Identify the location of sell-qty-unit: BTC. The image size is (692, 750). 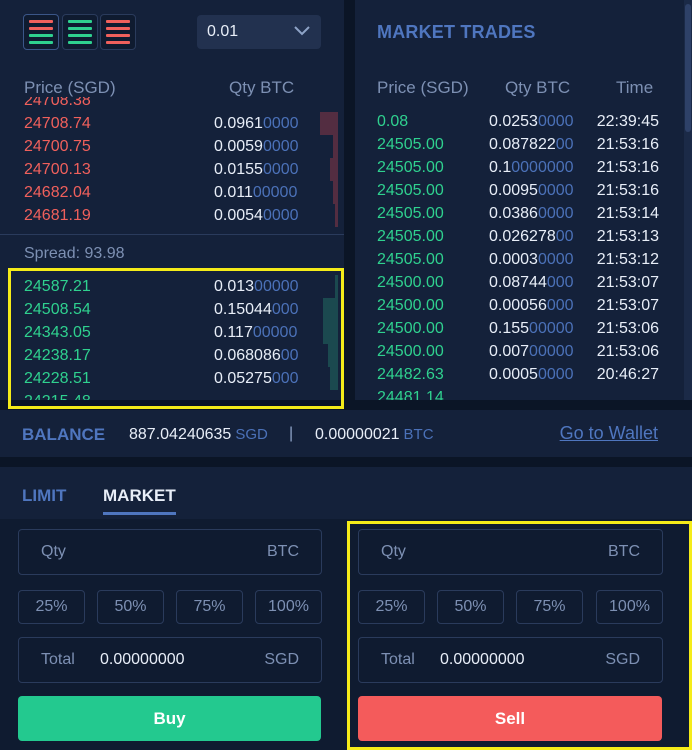
(624, 551).